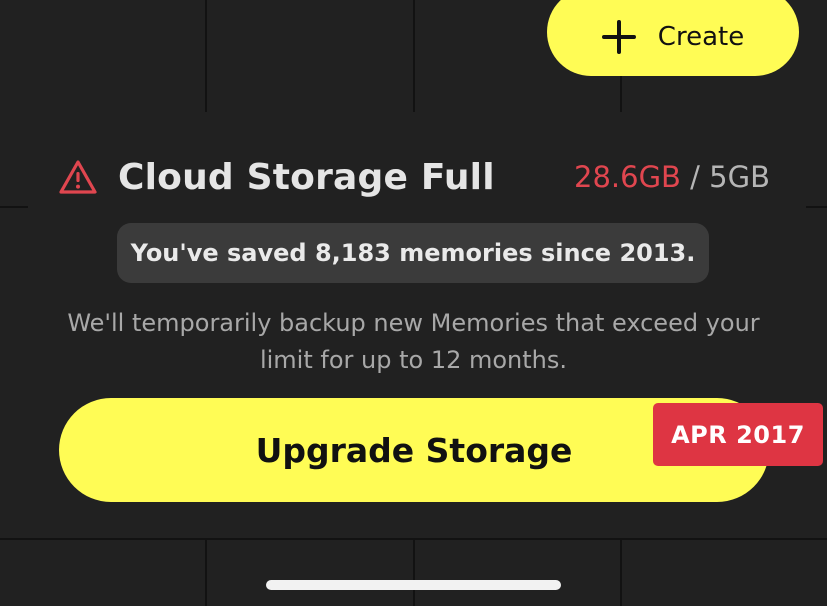 This screenshot has height=606, width=827. I want to click on upgrade-storage-label: Upgrade Storage, so click(414, 450).